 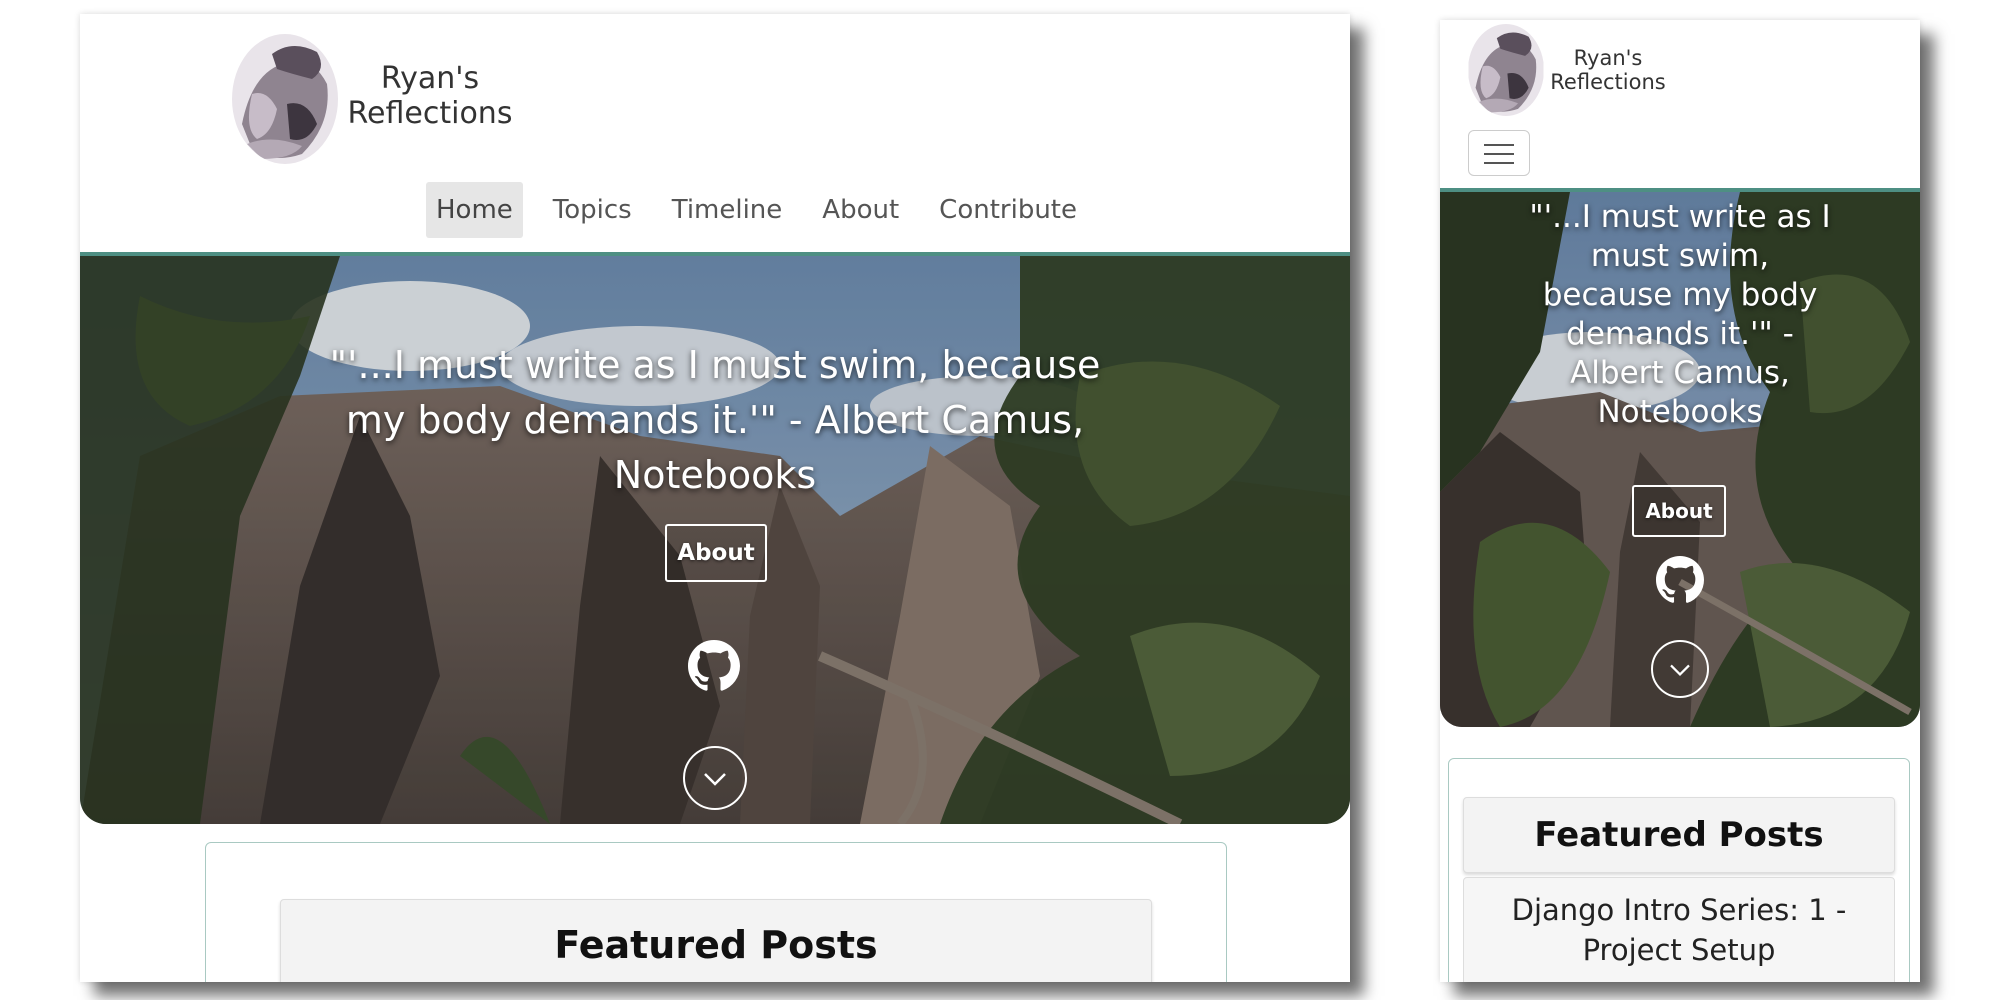 I want to click on main-nav: Home Topics Timeline About Contribute, so click(x=766, y=210).